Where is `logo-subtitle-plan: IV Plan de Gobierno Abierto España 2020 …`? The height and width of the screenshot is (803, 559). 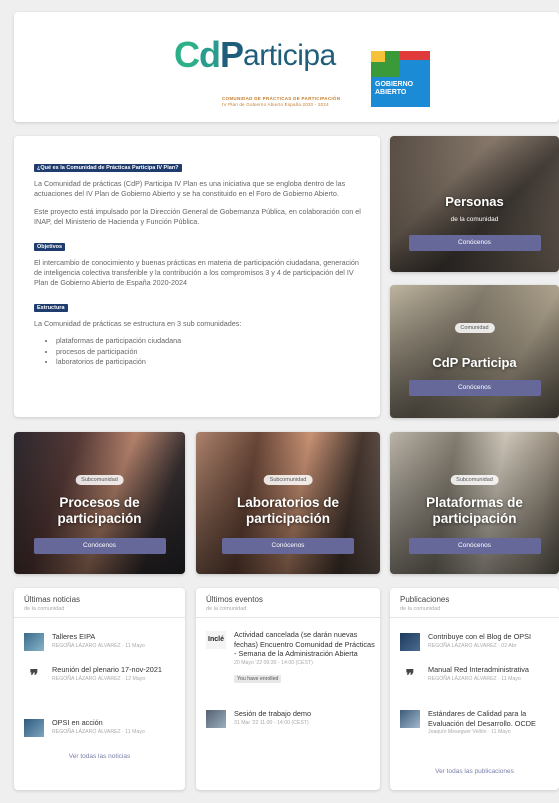
logo-subtitle-plan: IV Plan de Gobierno Abierto España 2020 … is located at coordinates (275, 104).